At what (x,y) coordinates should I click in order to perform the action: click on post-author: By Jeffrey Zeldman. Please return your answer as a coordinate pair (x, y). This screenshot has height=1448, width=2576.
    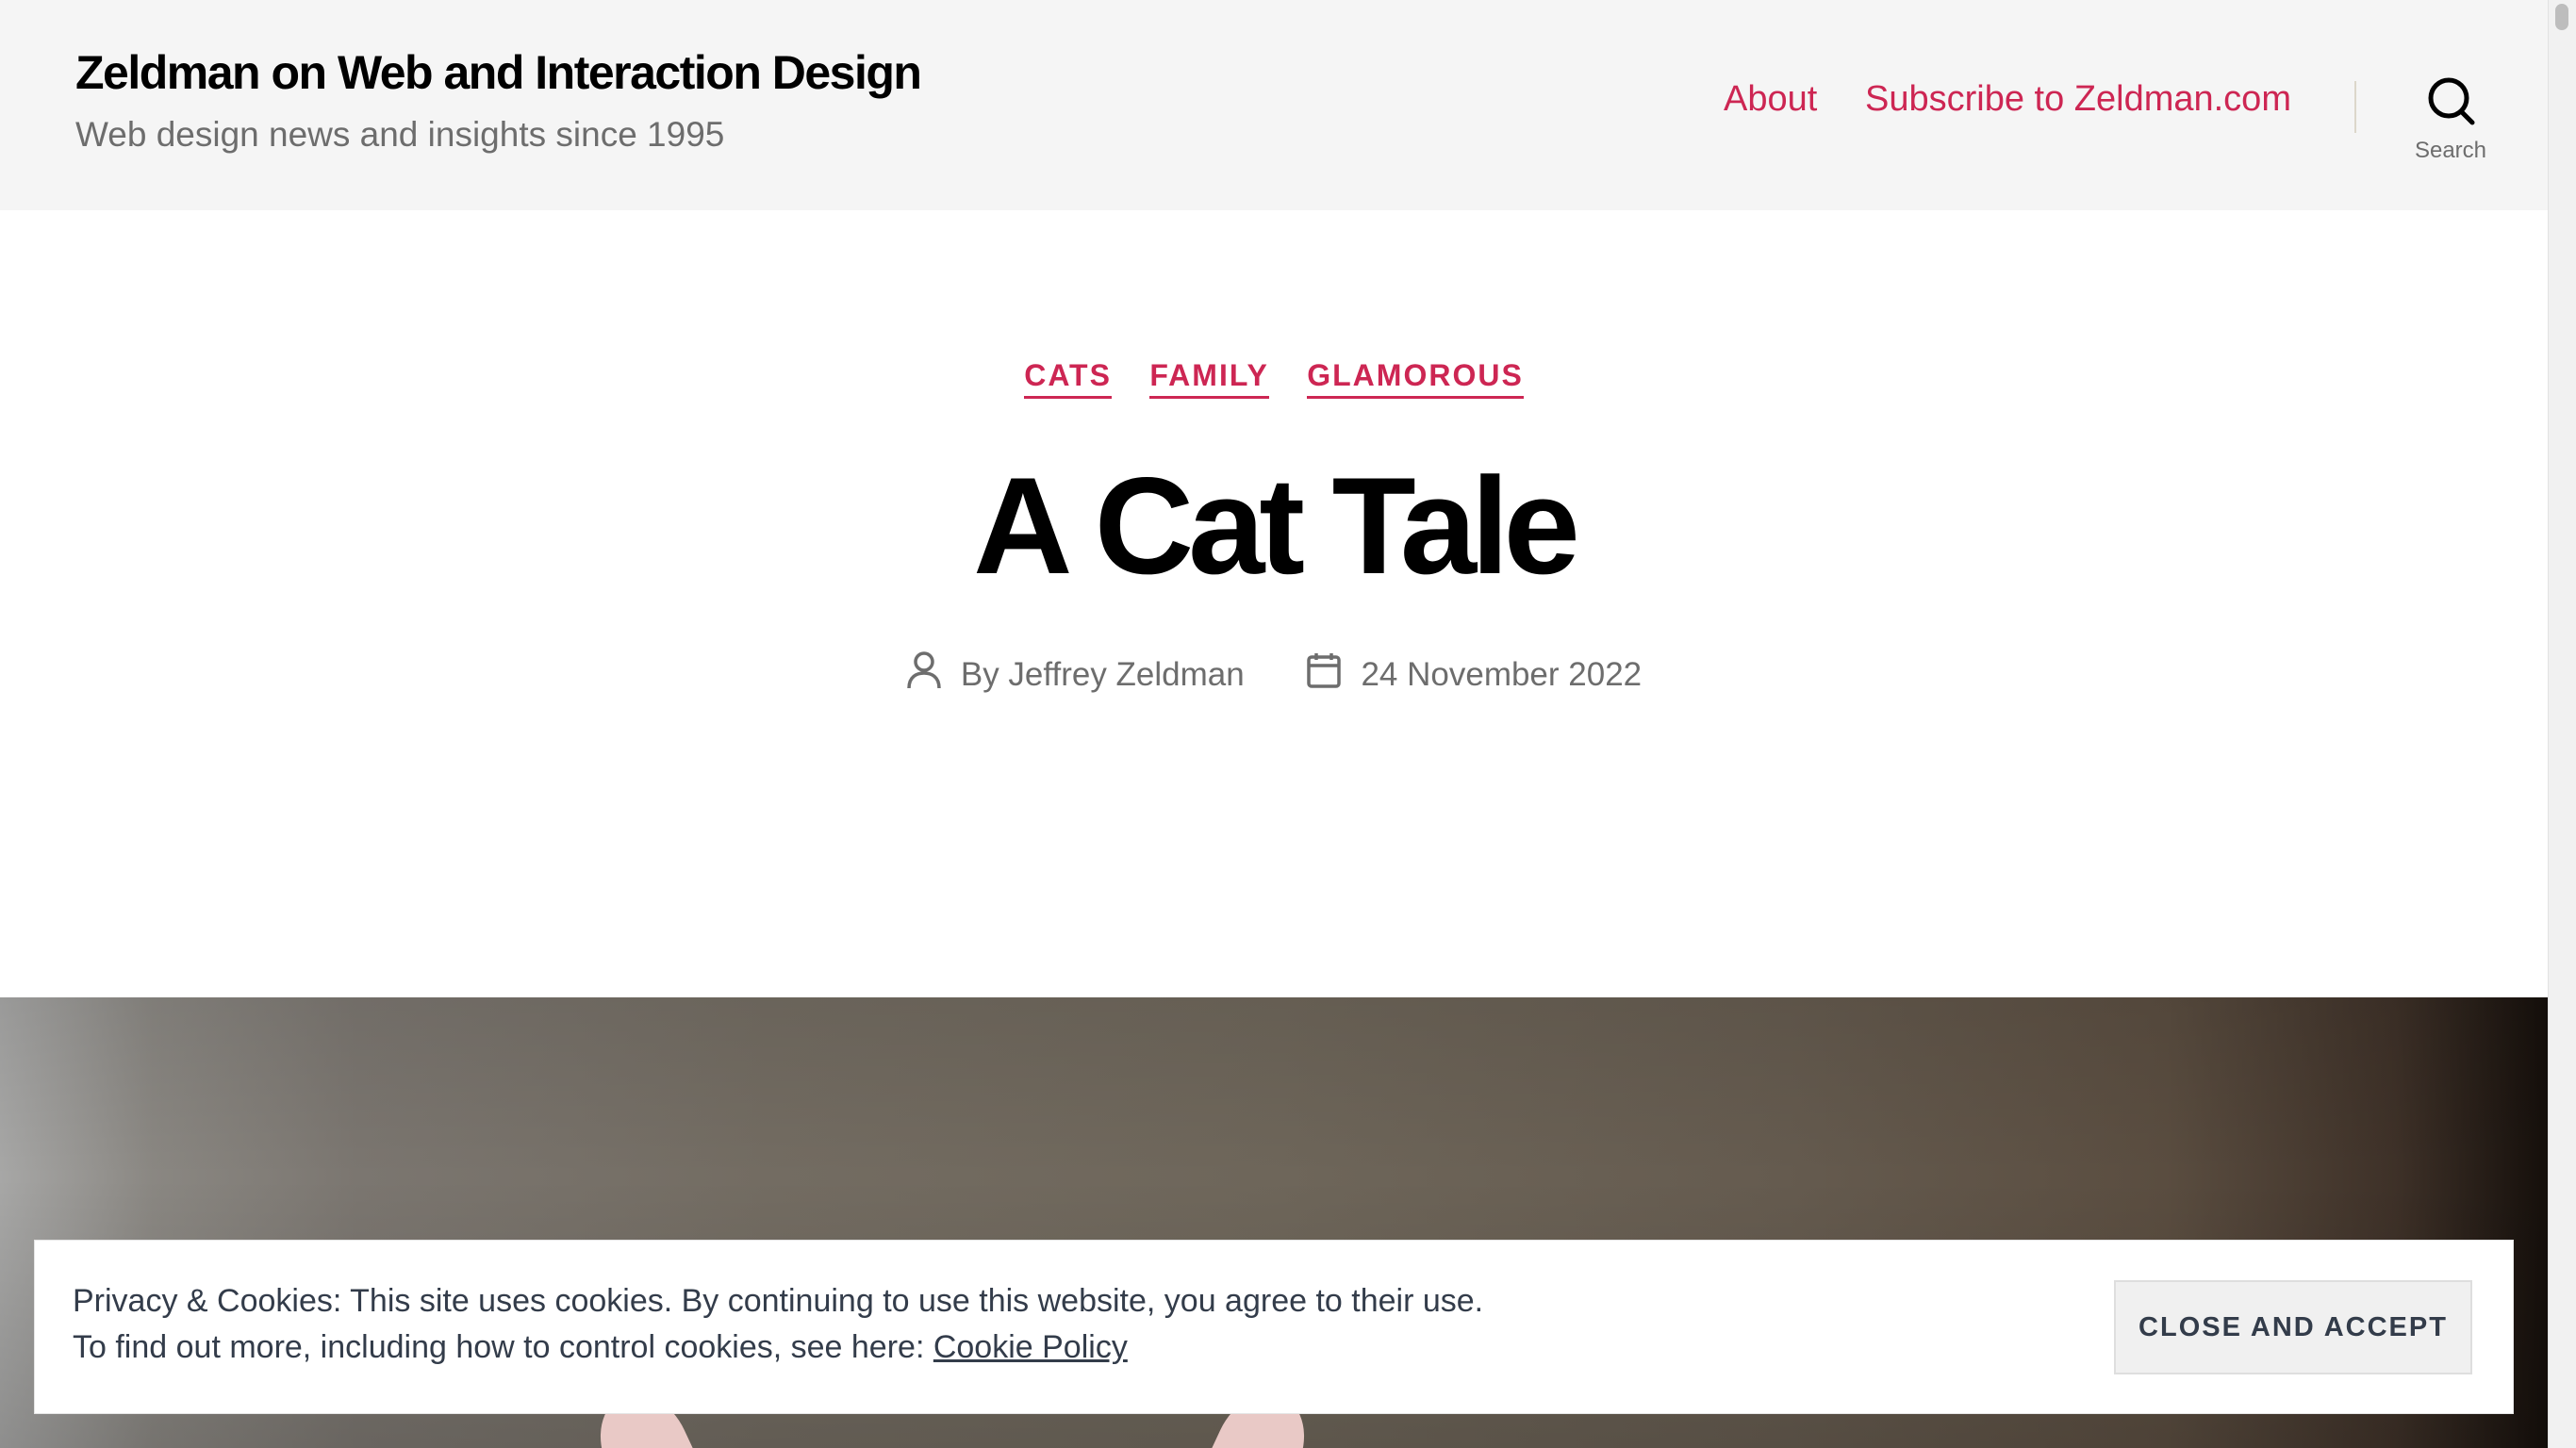
    Looking at the image, I should click on (1075, 674).